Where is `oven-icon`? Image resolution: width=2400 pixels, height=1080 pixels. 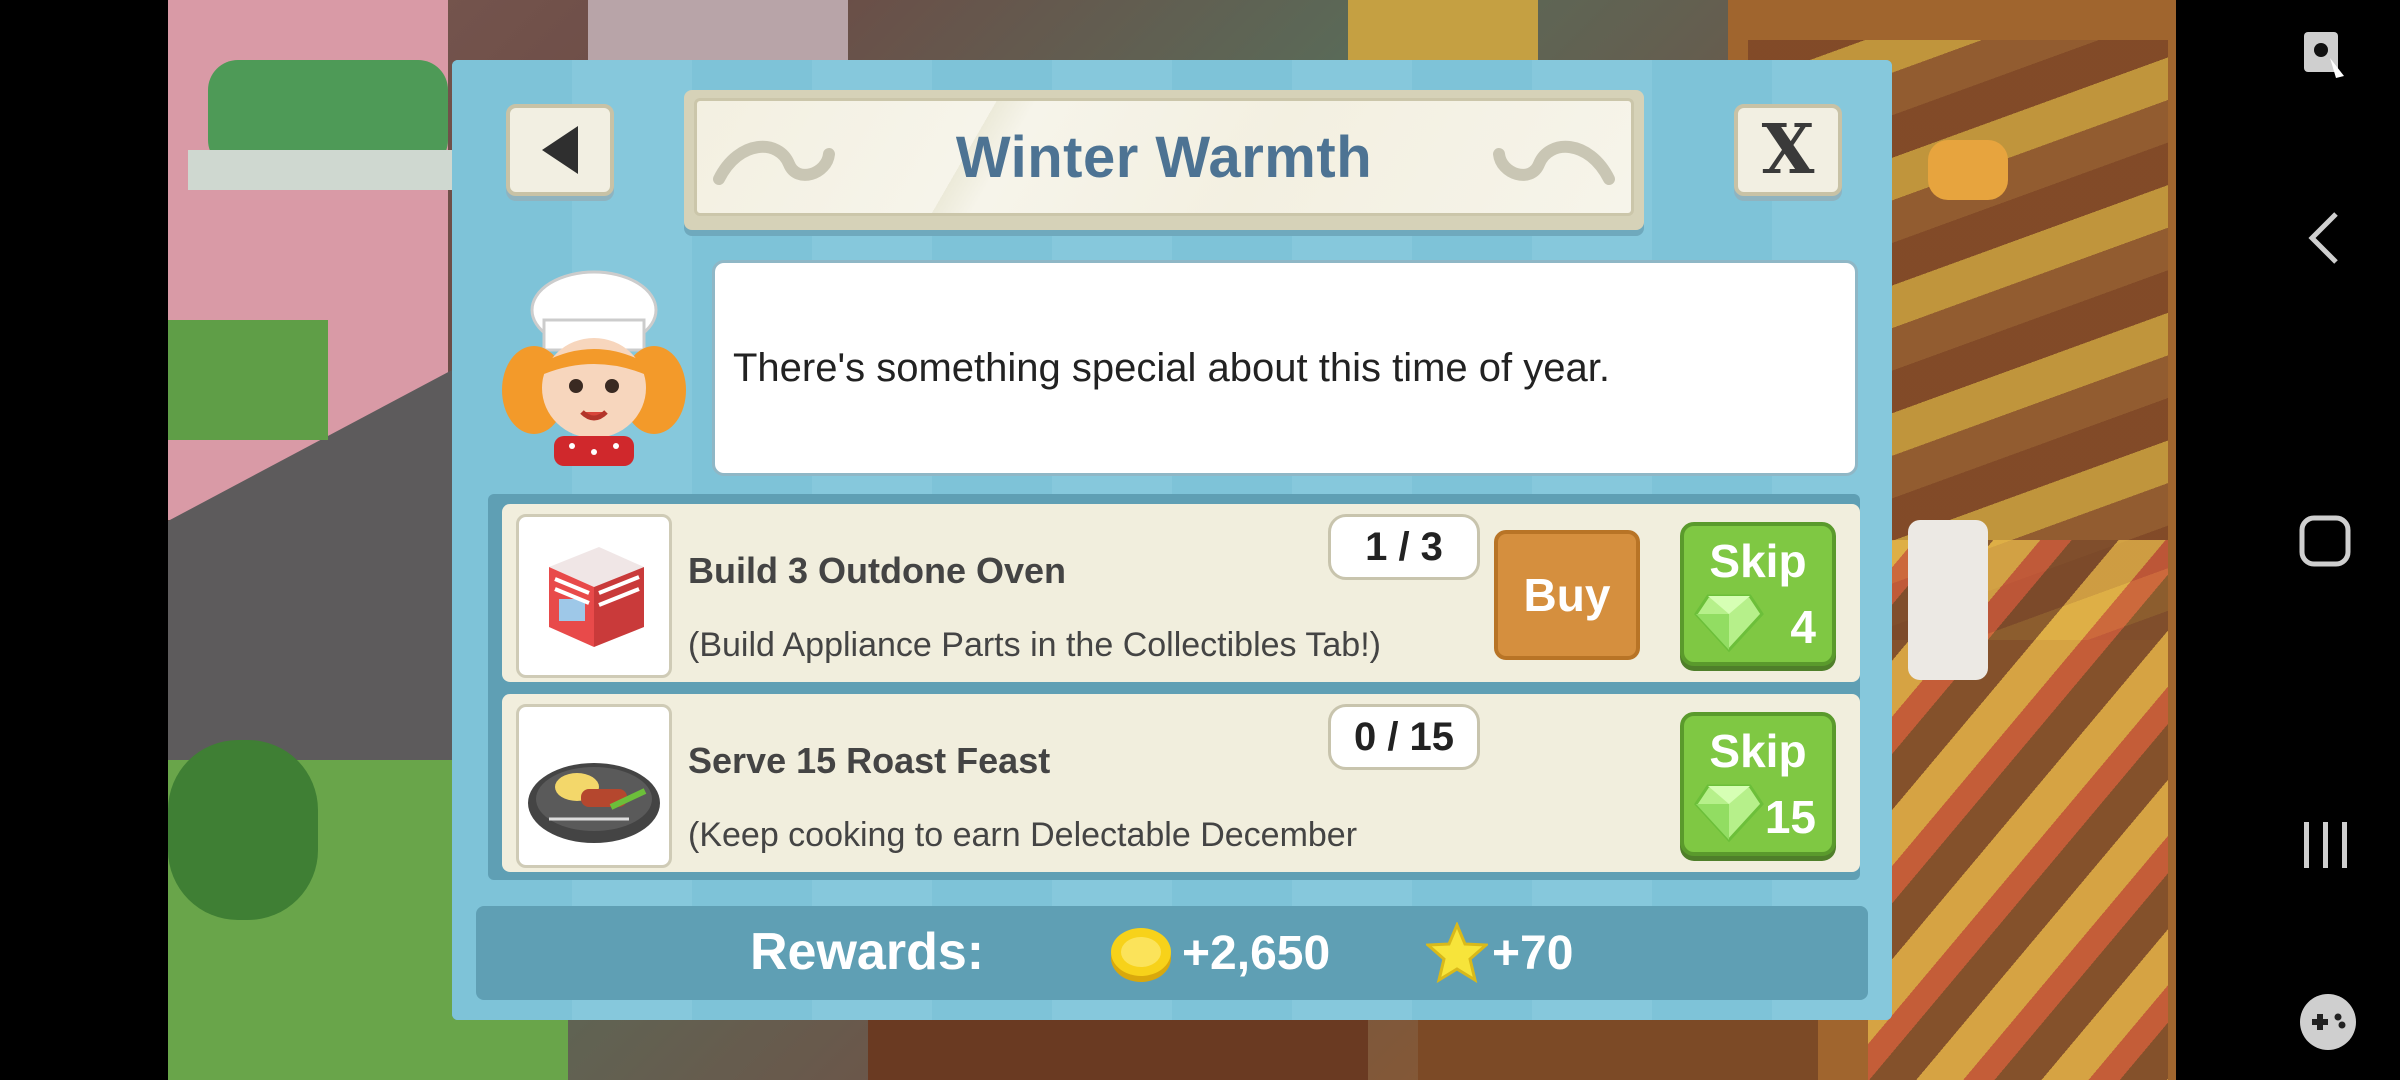 oven-icon is located at coordinates (596, 597).